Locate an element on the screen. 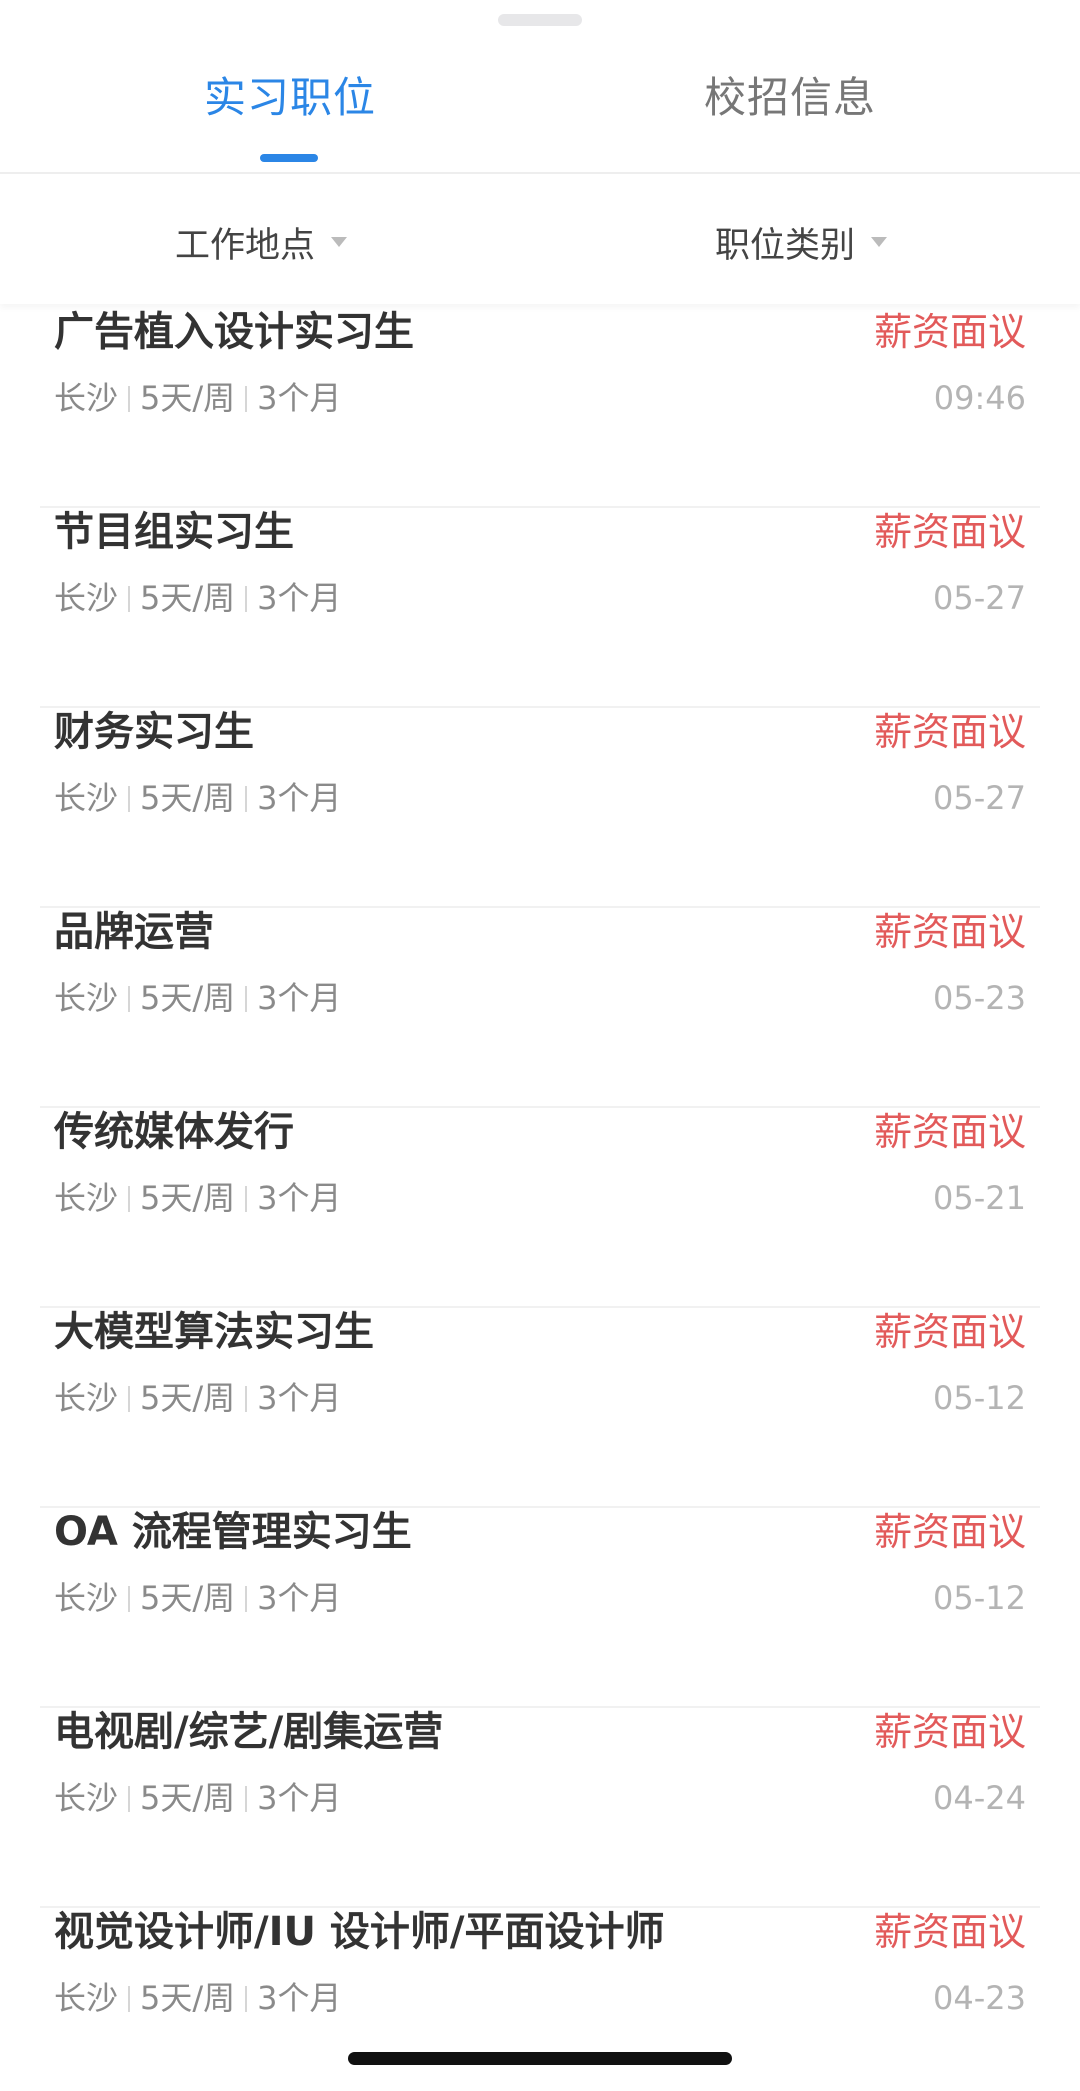  job-item: 电视剧/综艺/剧集运营 薪资面议长沙 5天/周 3个月 04-24 is located at coordinates (540, 1808).